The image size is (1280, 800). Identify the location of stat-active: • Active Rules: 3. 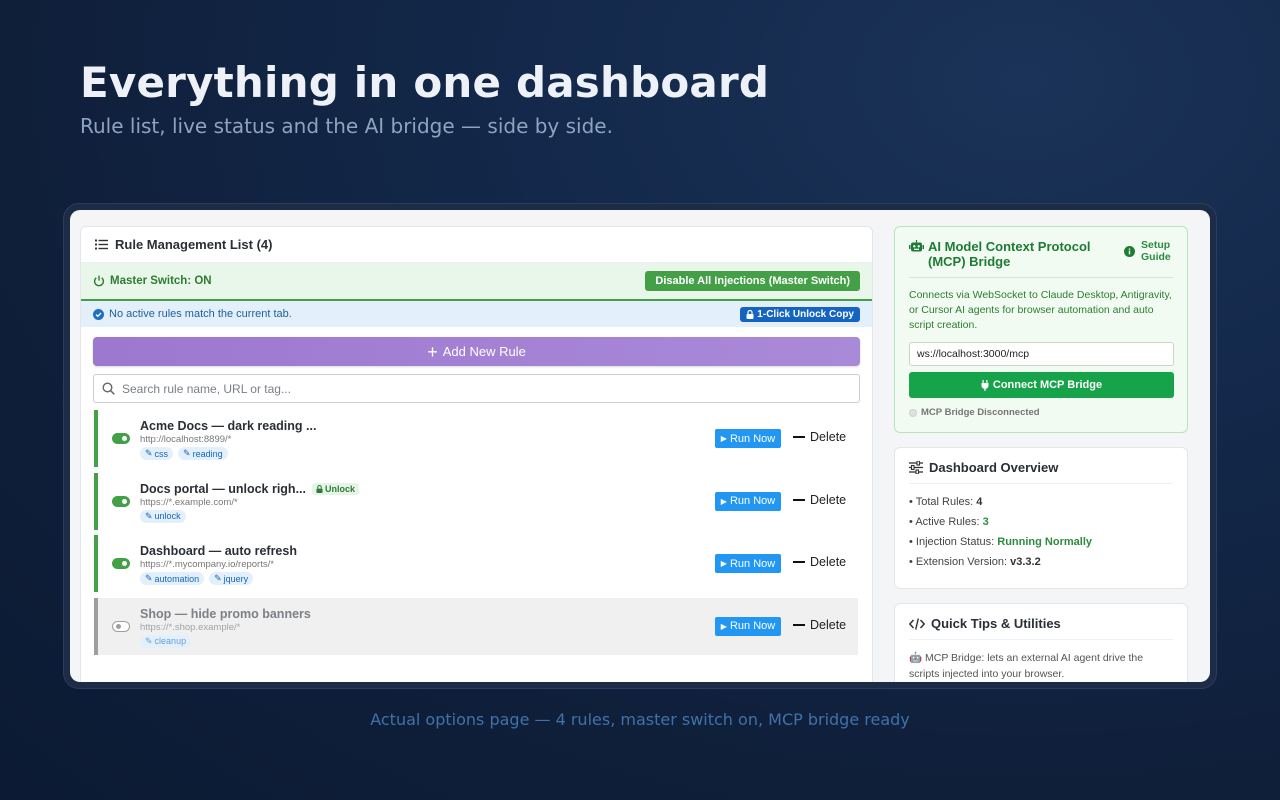
(949, 522).